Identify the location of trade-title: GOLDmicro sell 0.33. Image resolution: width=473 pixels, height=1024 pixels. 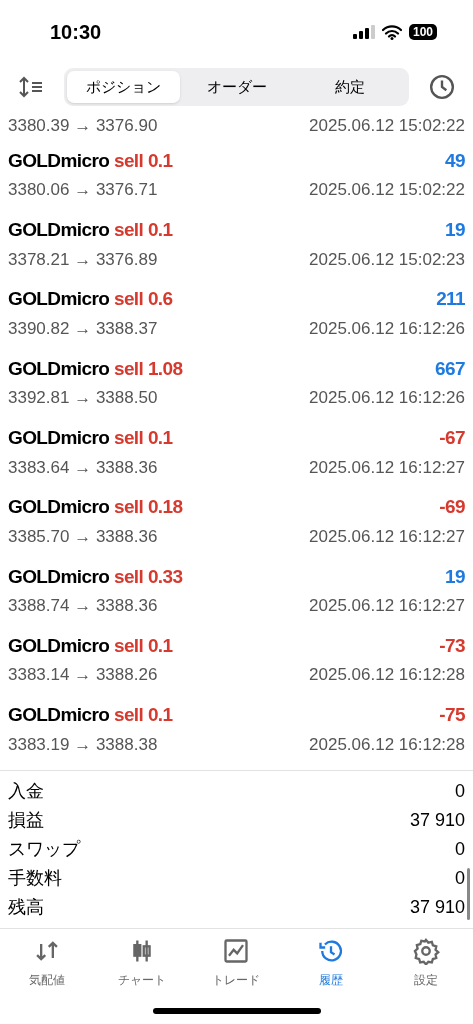
(95, 576).